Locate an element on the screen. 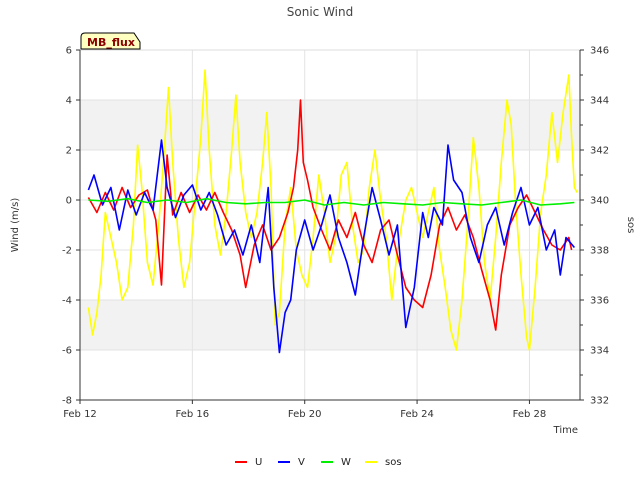 The width and height of the screenshot is (640, 480). shaded-band is located at coordinates (330, 325).